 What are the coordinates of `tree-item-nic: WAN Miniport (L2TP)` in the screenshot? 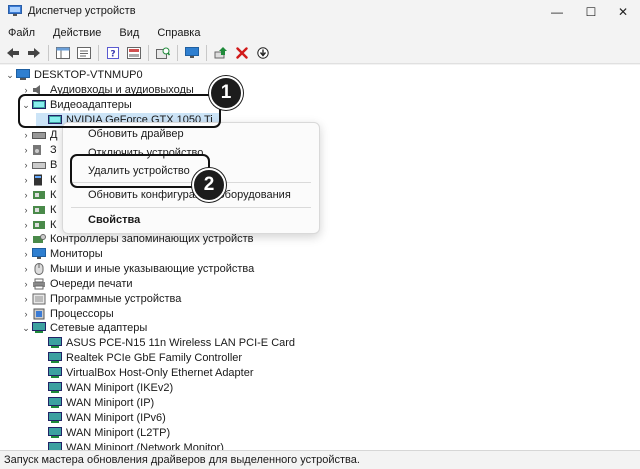 It's located at (103, 433).